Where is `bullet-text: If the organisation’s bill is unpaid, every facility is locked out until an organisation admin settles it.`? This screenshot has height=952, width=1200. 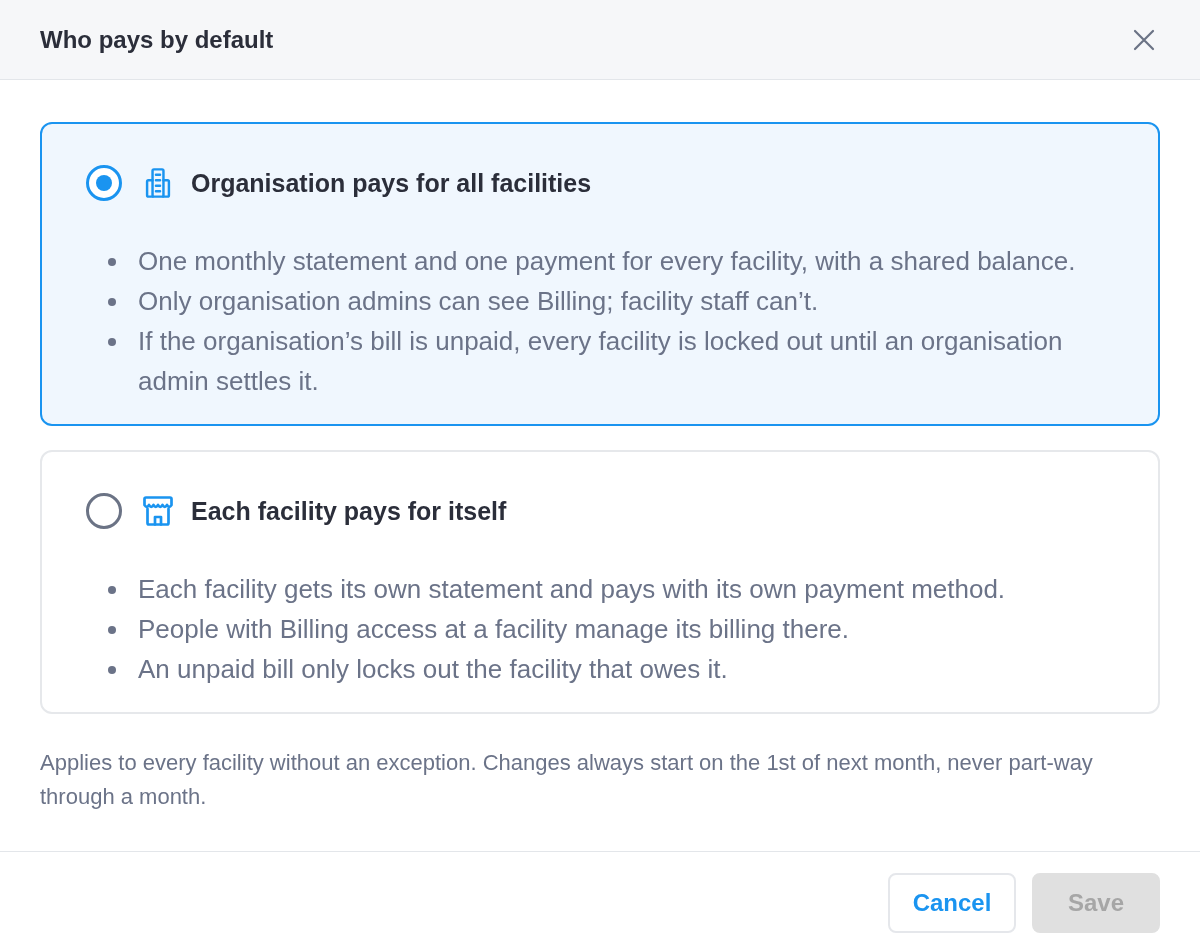 bullet-text: If the organisation’s bill is unpaid, every facility is locked out until an organisation admin settles it. is located at coordinates (601, 361).